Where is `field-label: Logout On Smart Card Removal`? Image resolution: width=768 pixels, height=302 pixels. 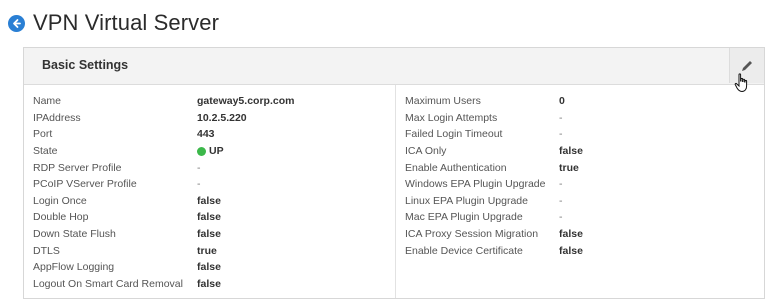 field-label: Logout On Smart Card Removal is located at coordinates (108, 283).